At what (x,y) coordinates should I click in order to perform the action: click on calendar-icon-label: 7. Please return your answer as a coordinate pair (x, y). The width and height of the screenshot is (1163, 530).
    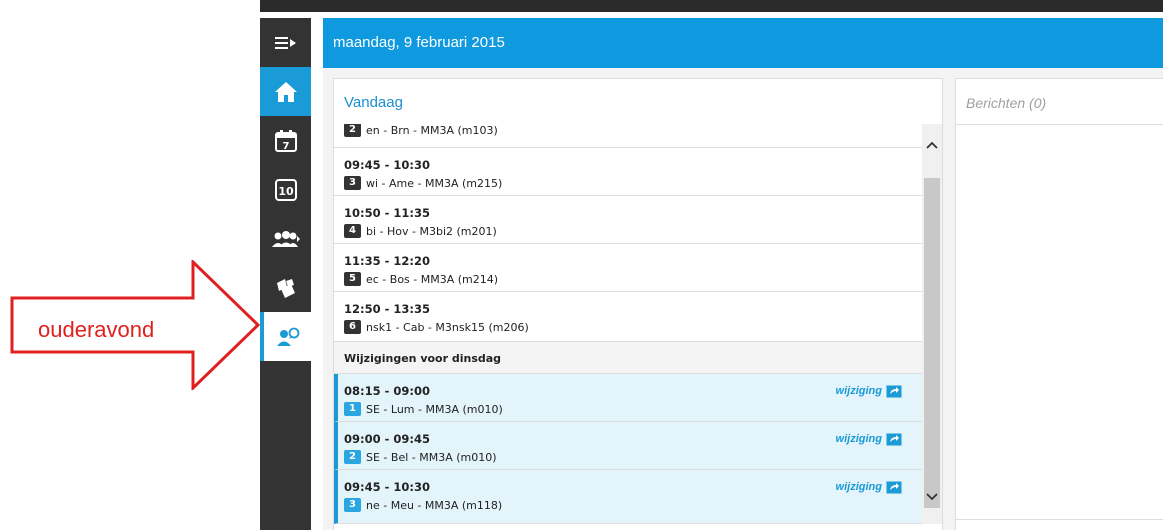
    Looking at the image, I should click on (285, 146).